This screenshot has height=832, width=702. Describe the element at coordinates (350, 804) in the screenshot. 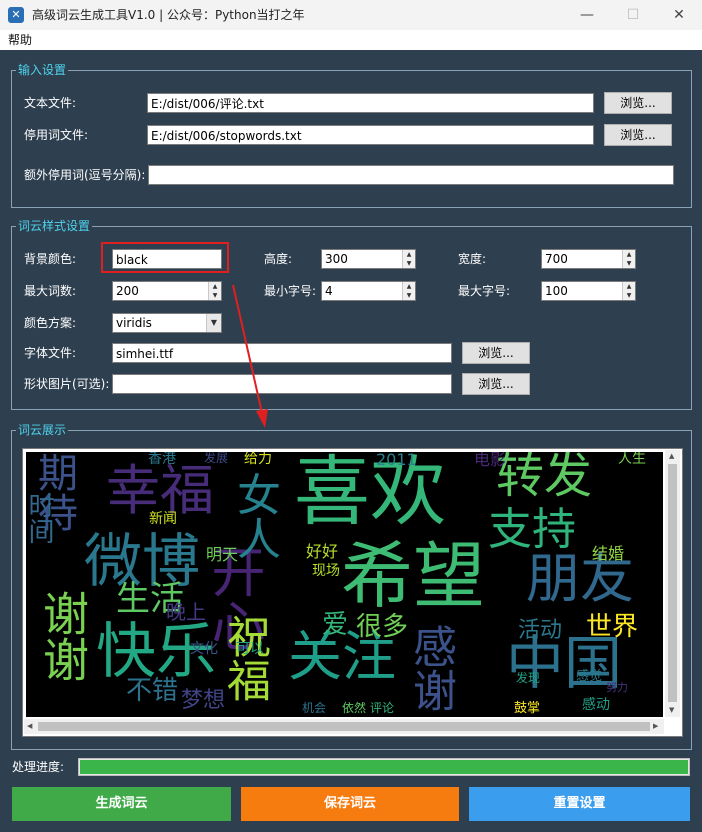

I see `save-button: 保存词云` at that location.